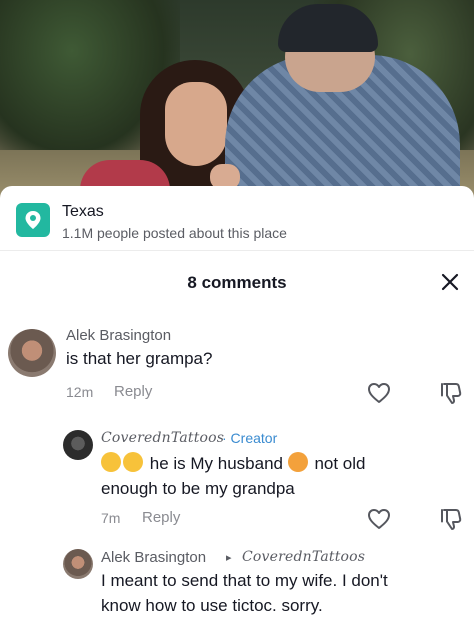  Describe the element at coordinates (80, 392) in the screenshot. I see `comment-timestamp: 12m` at that location.